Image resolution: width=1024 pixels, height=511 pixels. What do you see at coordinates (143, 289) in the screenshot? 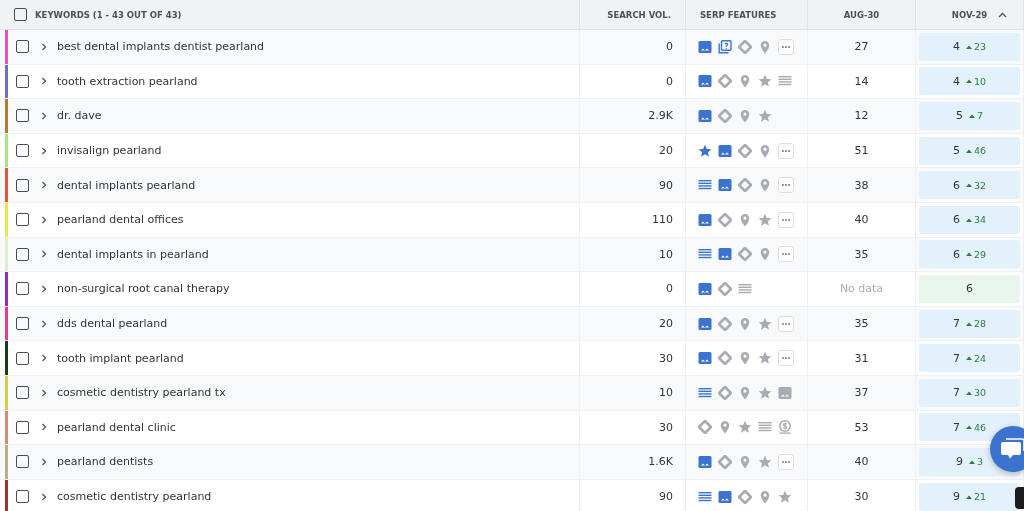
I see `keyword-text: non-surgical root canal therapy` at bounding box center [143, 289].